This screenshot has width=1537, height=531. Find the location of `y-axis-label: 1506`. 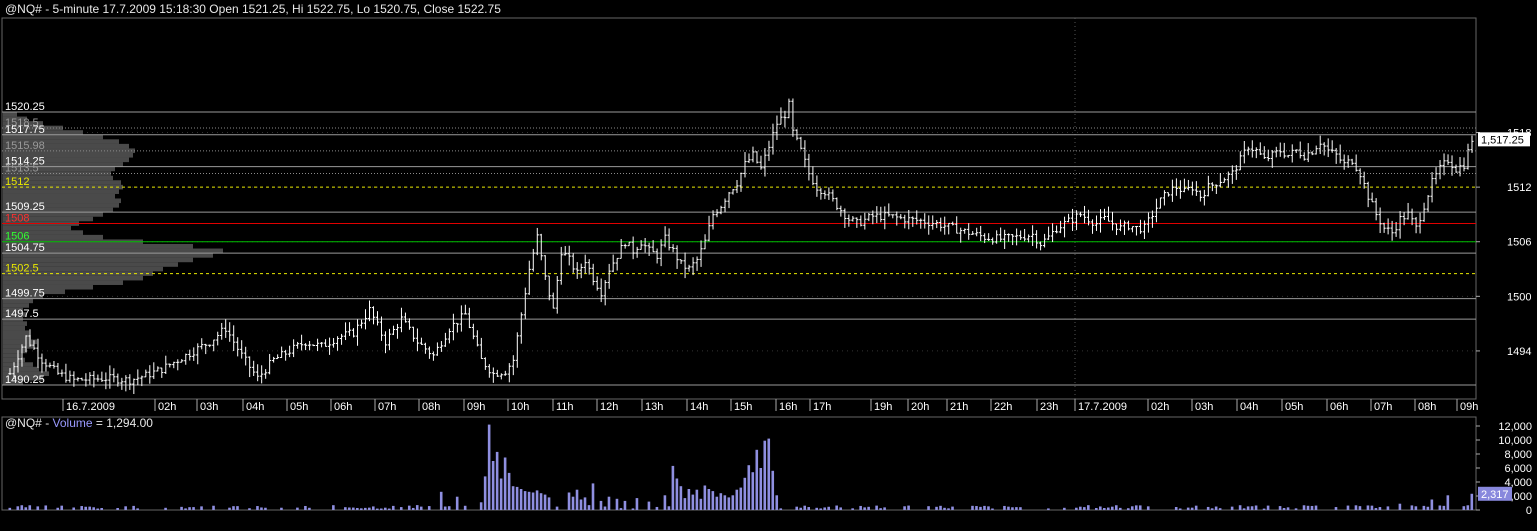

y-axis-label: 1506 is located at coordinates (1519, 243).